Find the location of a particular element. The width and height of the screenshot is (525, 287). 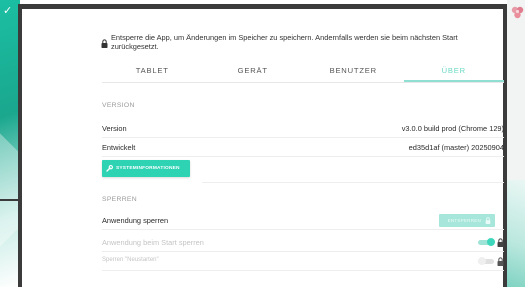

lock-app-label: Anwendung sperren is located at coordinates (135, 220).